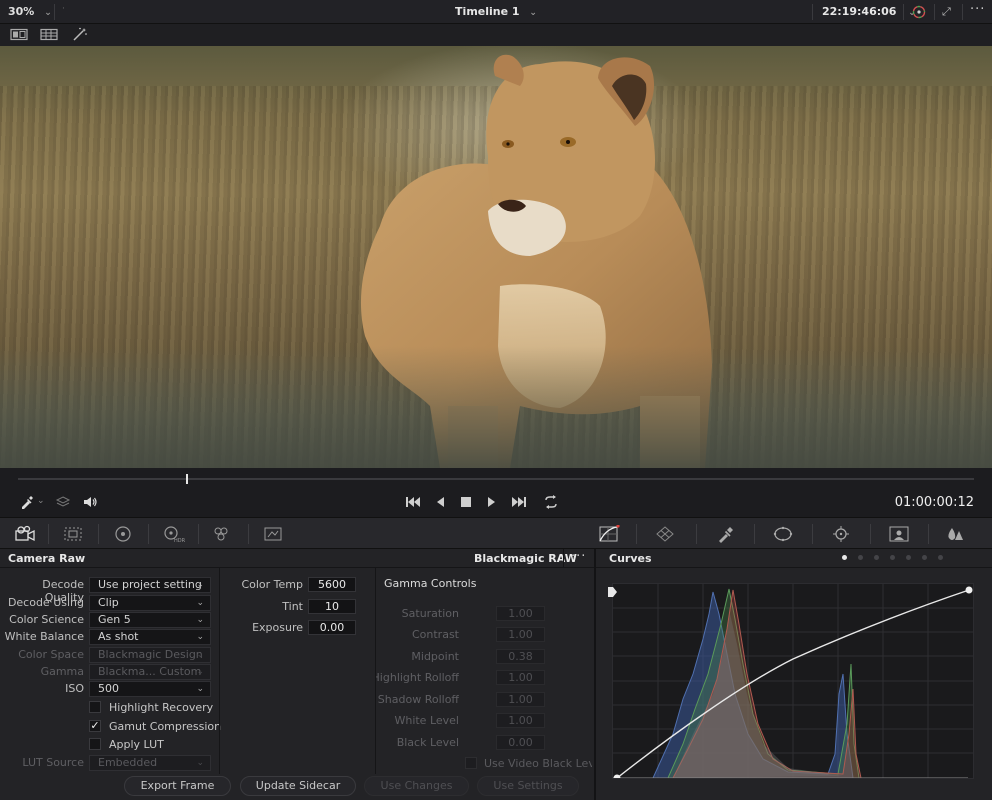 The height and width of the screenshot is (800, 992). I want to click on viewer-toolbar, so click(496, 35).